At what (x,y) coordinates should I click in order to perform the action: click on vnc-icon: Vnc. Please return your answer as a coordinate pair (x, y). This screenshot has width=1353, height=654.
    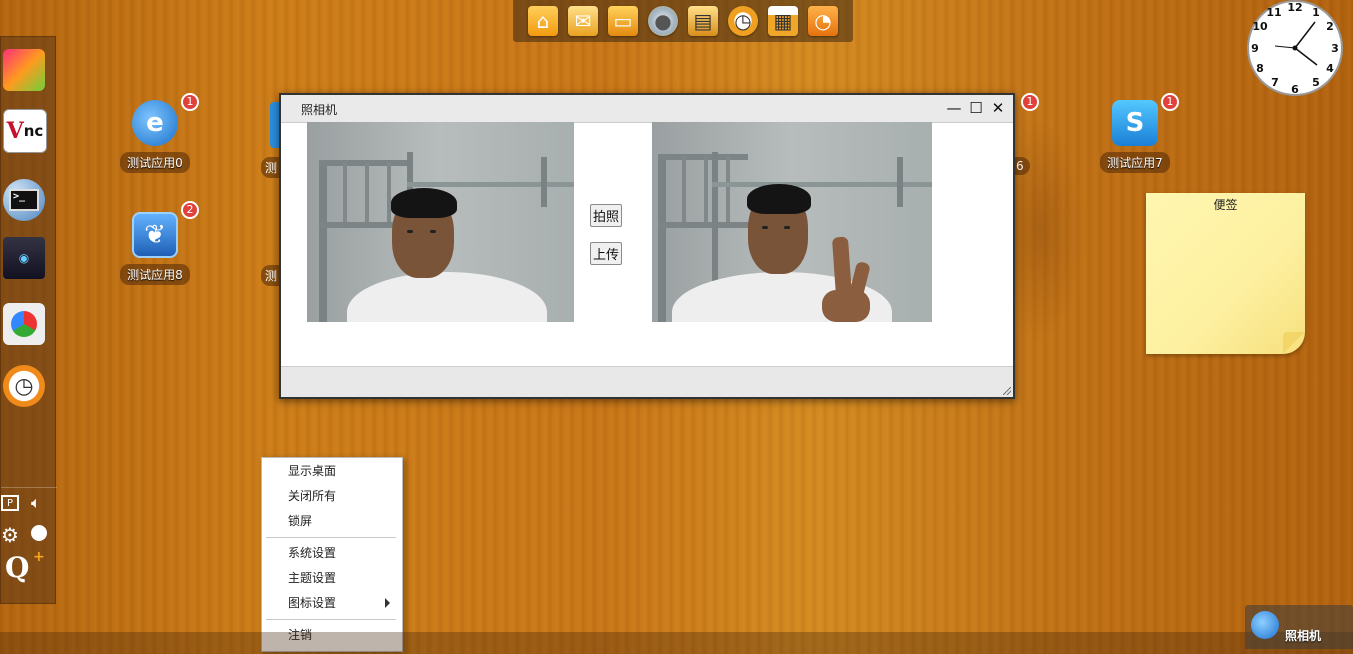
    Looking at the image, I should click on (25, 131).